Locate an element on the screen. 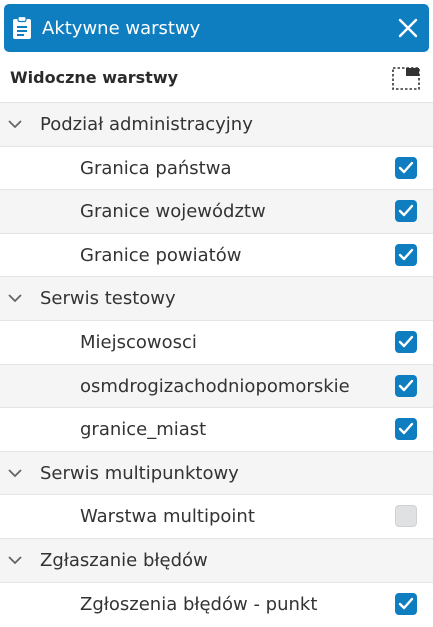 The width and height of the screenshot is (433, 627). layer-row: Granica państwa is located at coordinates (216, 167).